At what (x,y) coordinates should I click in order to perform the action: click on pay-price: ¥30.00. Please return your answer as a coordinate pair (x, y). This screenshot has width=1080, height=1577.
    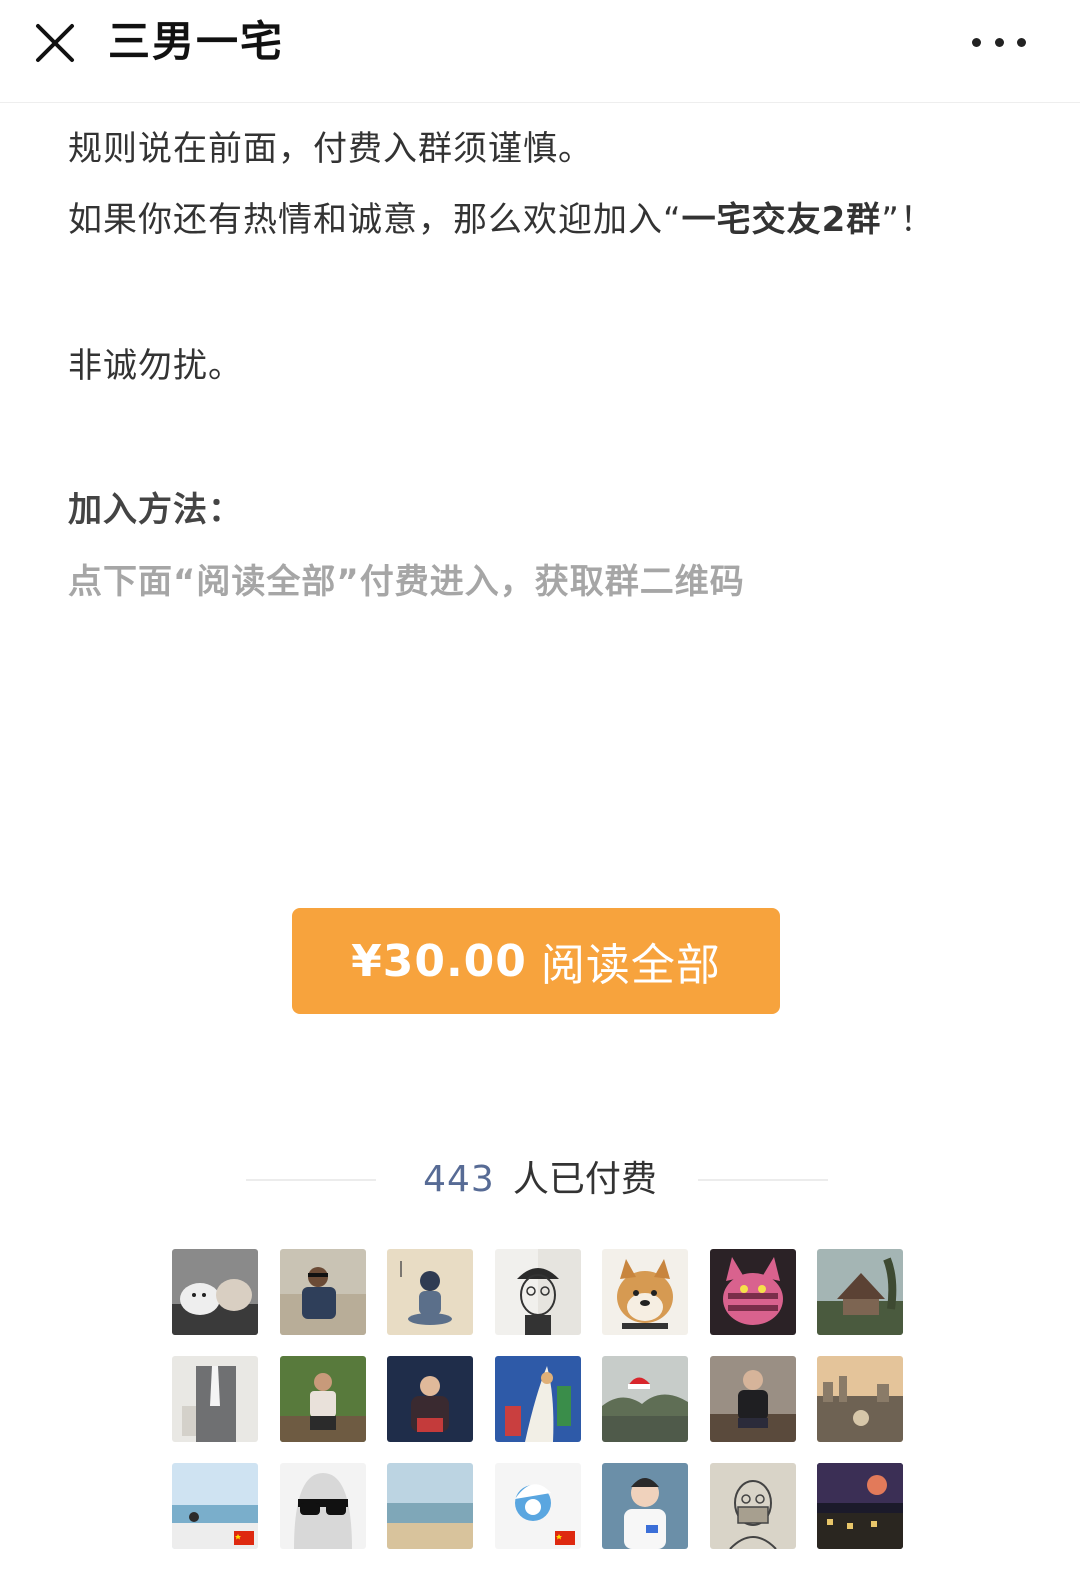
    Looking at the image, I should click on (439, 961).